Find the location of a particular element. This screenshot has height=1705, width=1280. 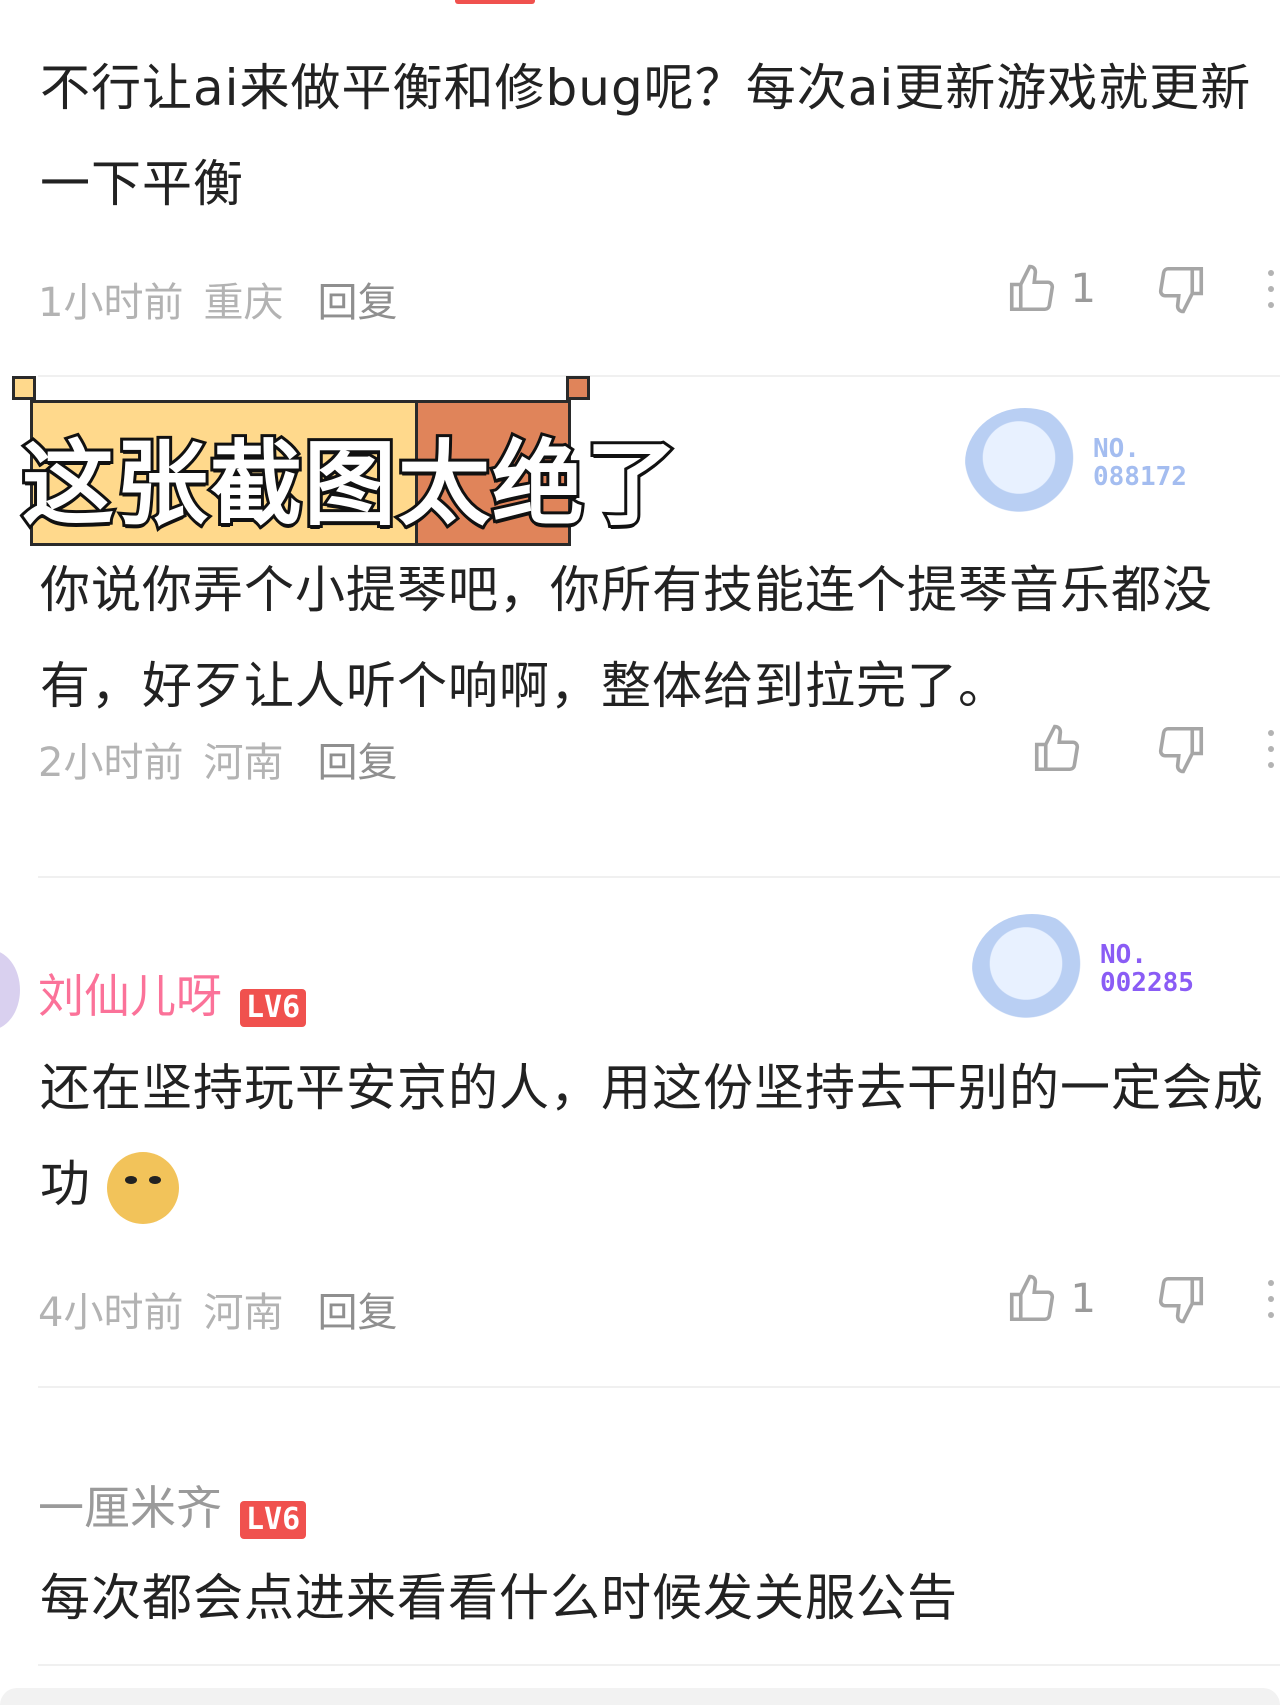

comment-text: 每次都会点进来看看什么时候发关服公告 is located at coordinates (499, 1598).